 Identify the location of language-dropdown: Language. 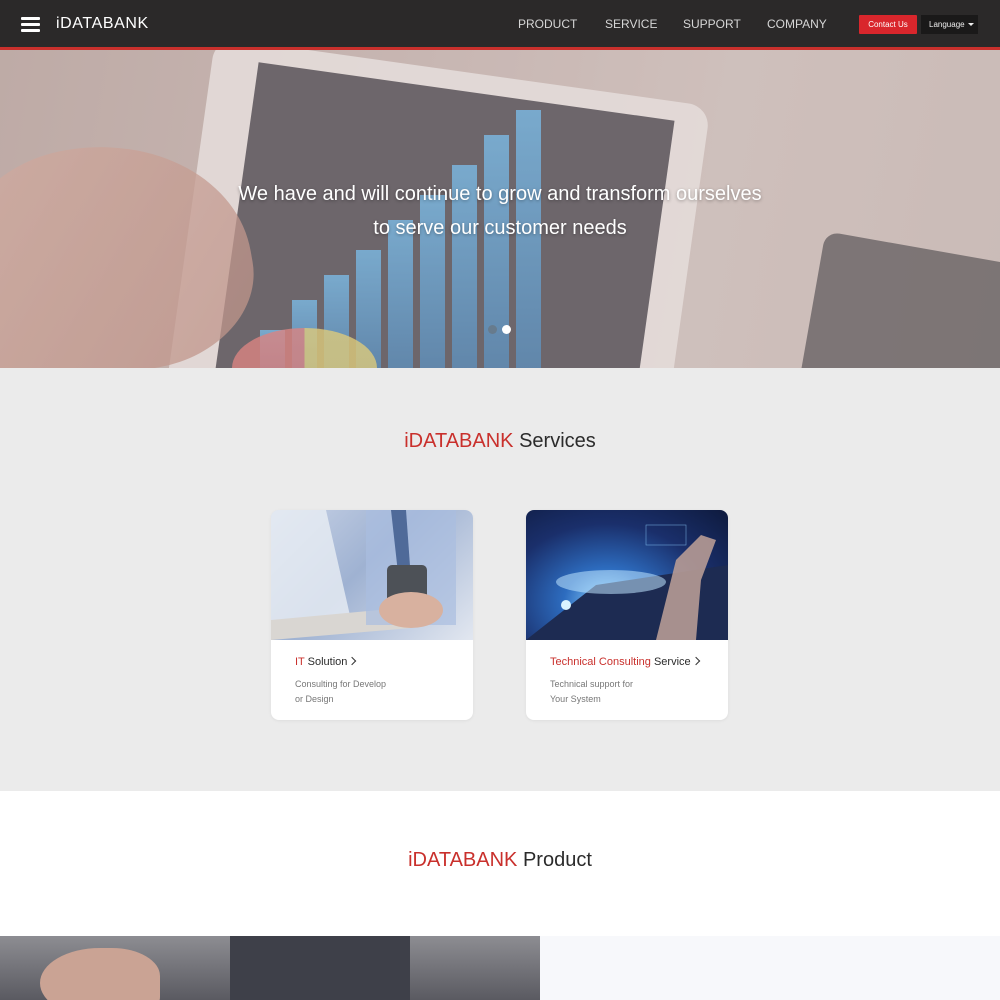
(949, 24).